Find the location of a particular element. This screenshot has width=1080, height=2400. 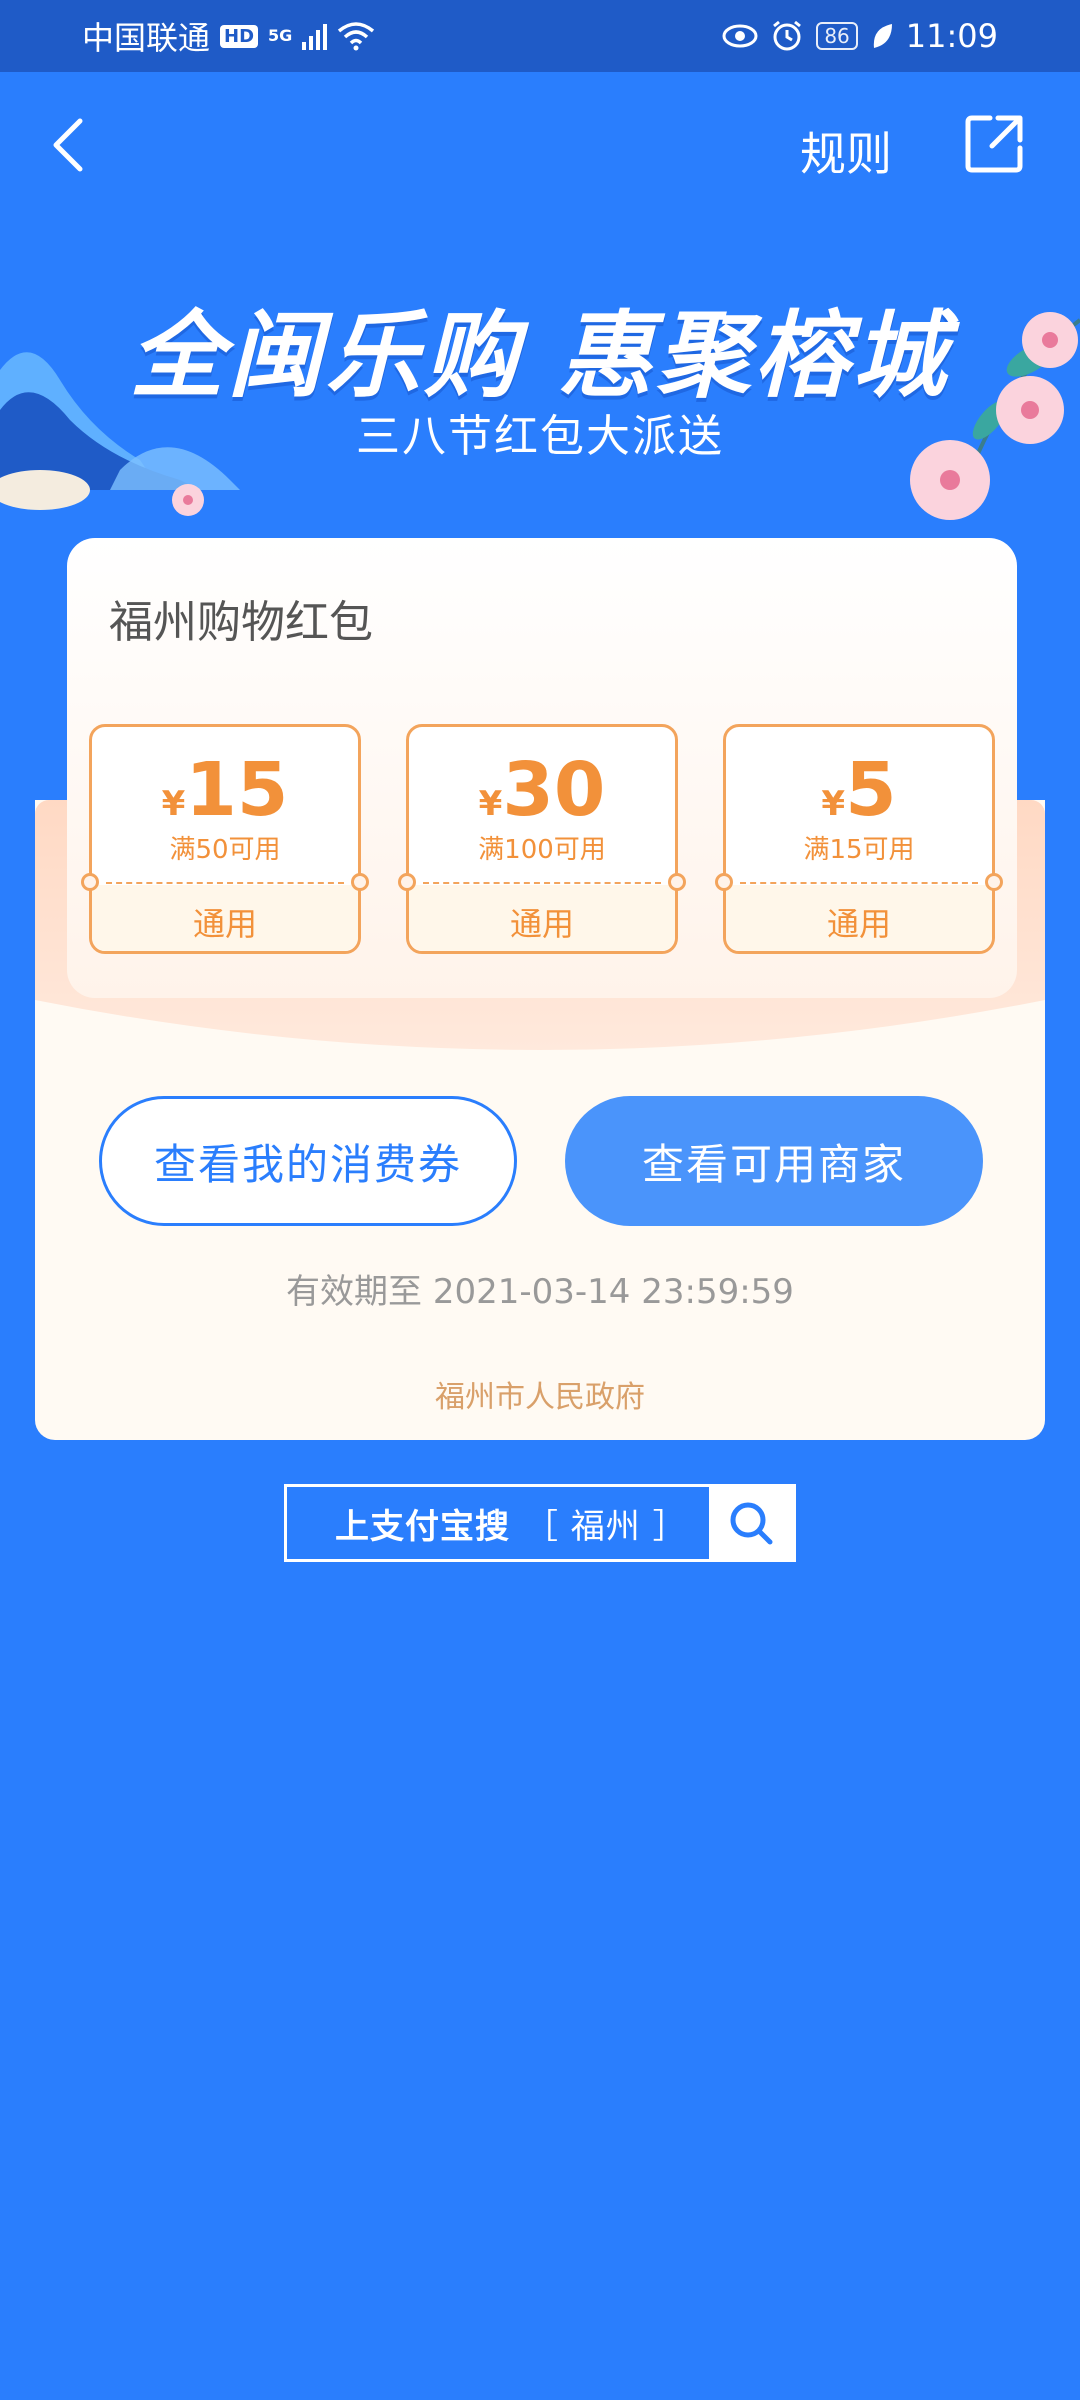

coupon-amount: ¥30 is located at coordinates (542, 790).